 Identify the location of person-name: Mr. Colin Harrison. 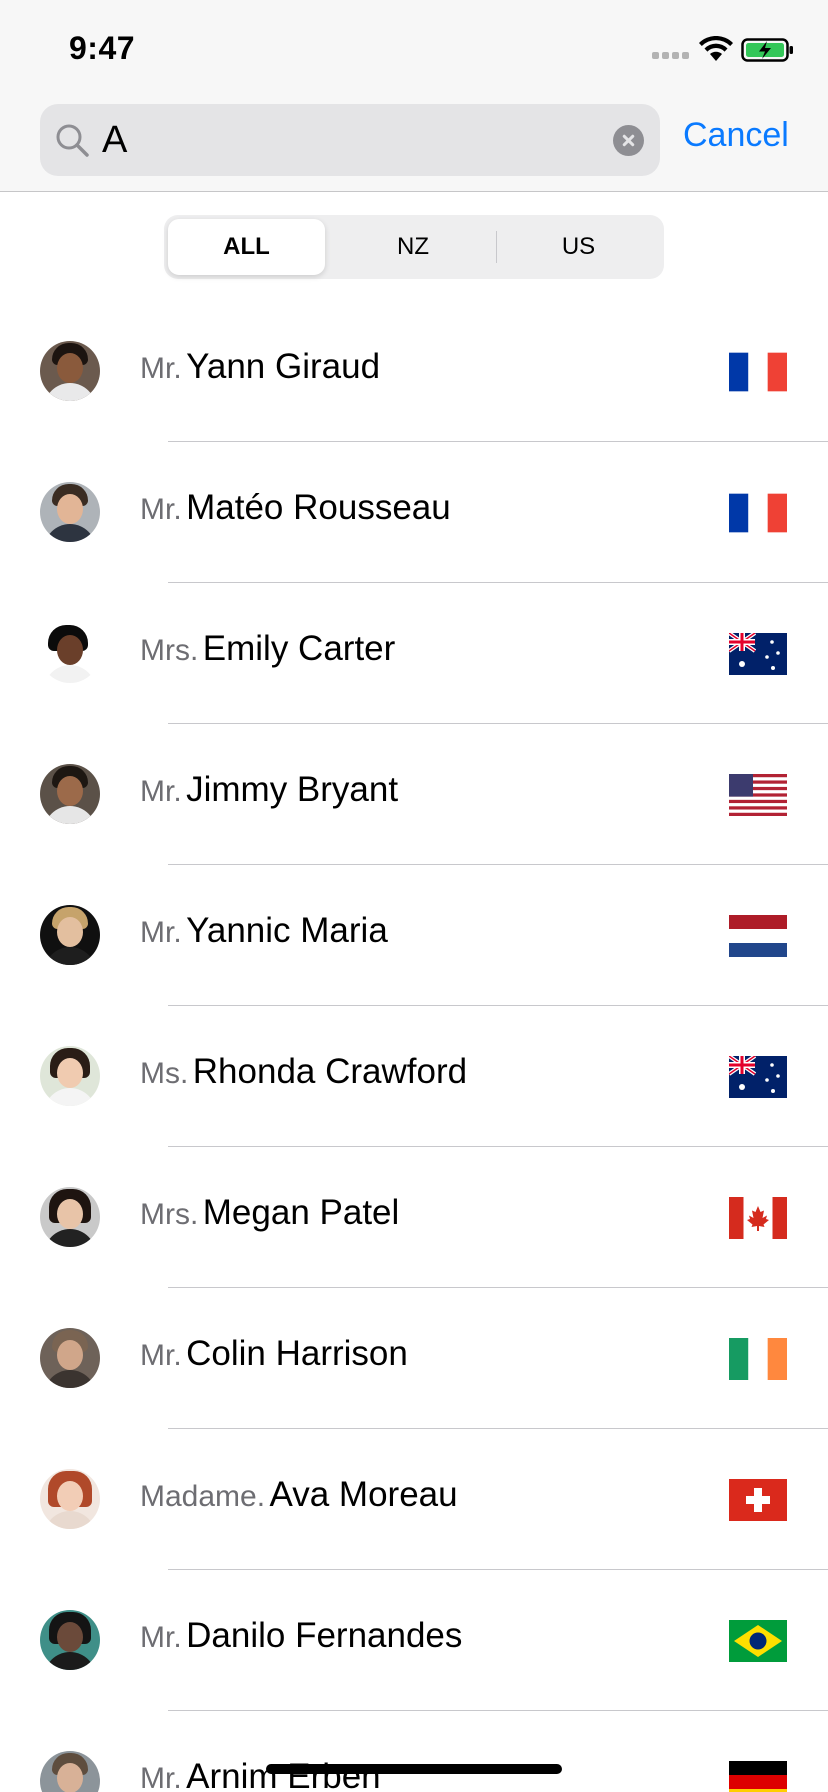
(274, 1354).